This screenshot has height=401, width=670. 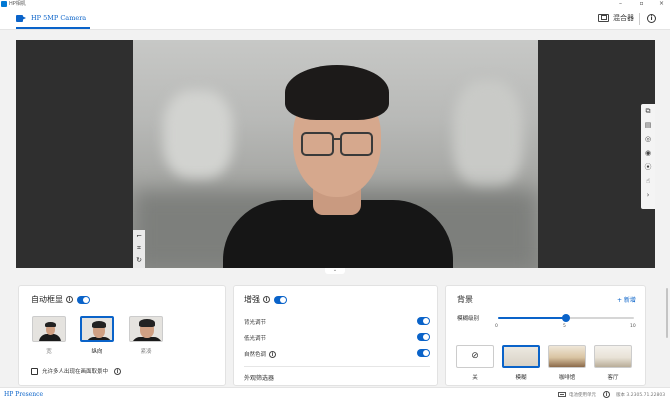 I want to click on add-background-button: + 新增, so click(x=626, y=299).